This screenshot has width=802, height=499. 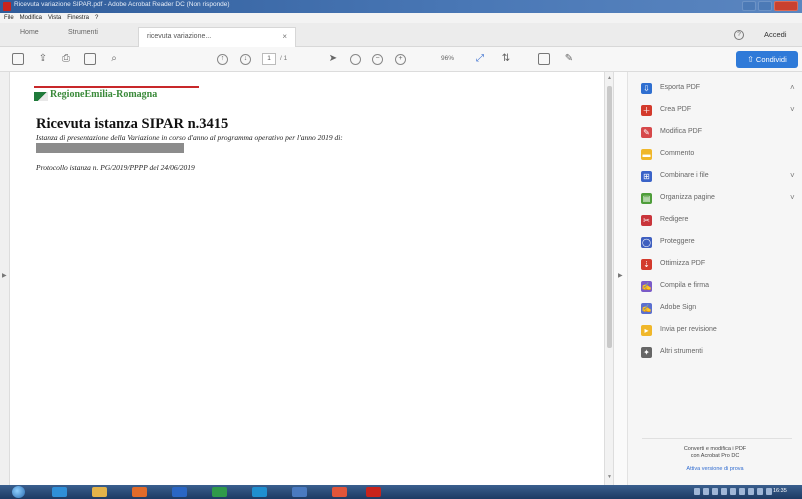 I want to click on combine-files-icon: ⊞, so click(x=646, y=176).